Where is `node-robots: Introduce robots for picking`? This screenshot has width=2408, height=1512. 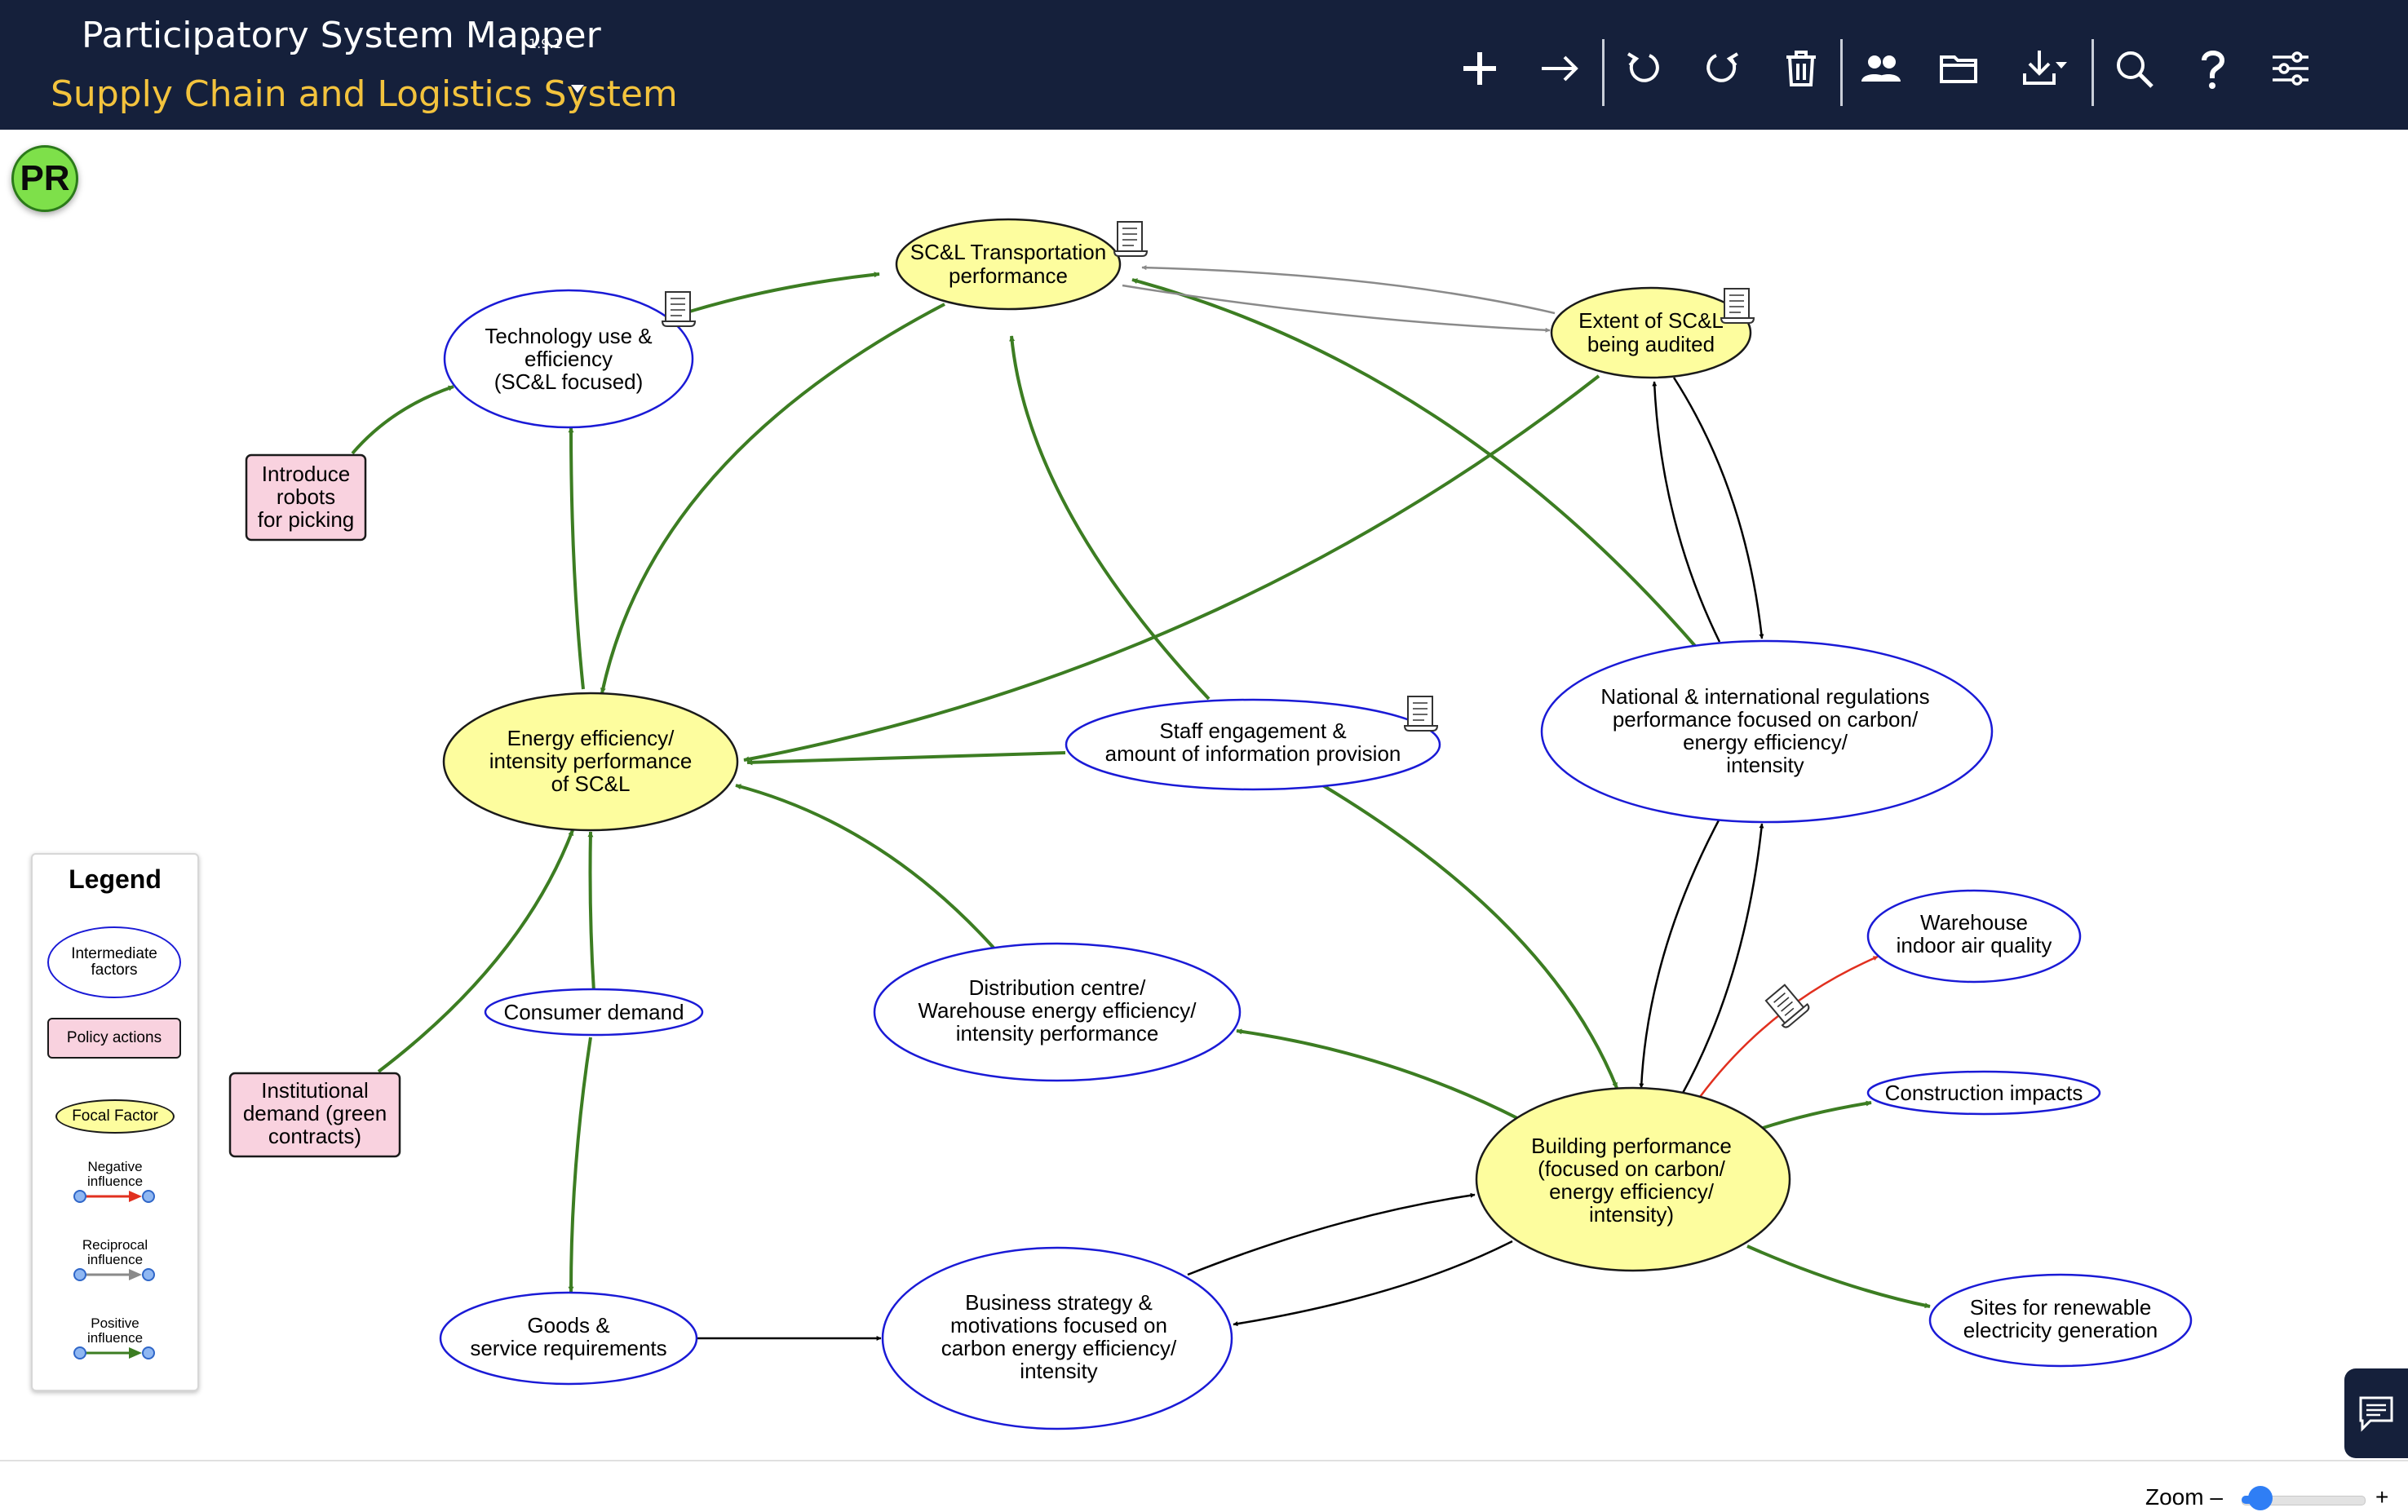 node-robots: Introduce robots for picking is located at coordinates (306, 497).